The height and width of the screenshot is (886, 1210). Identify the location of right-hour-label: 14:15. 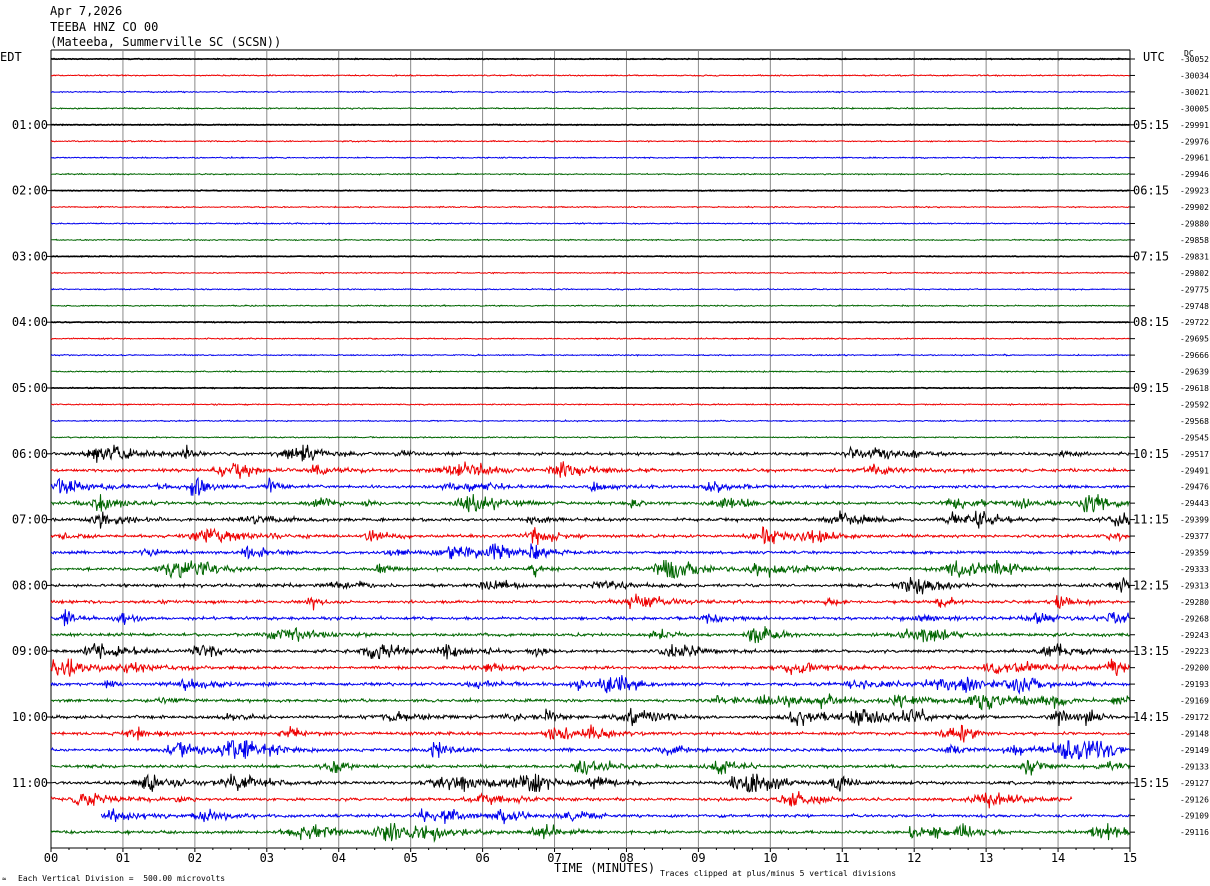
(1151, 717).